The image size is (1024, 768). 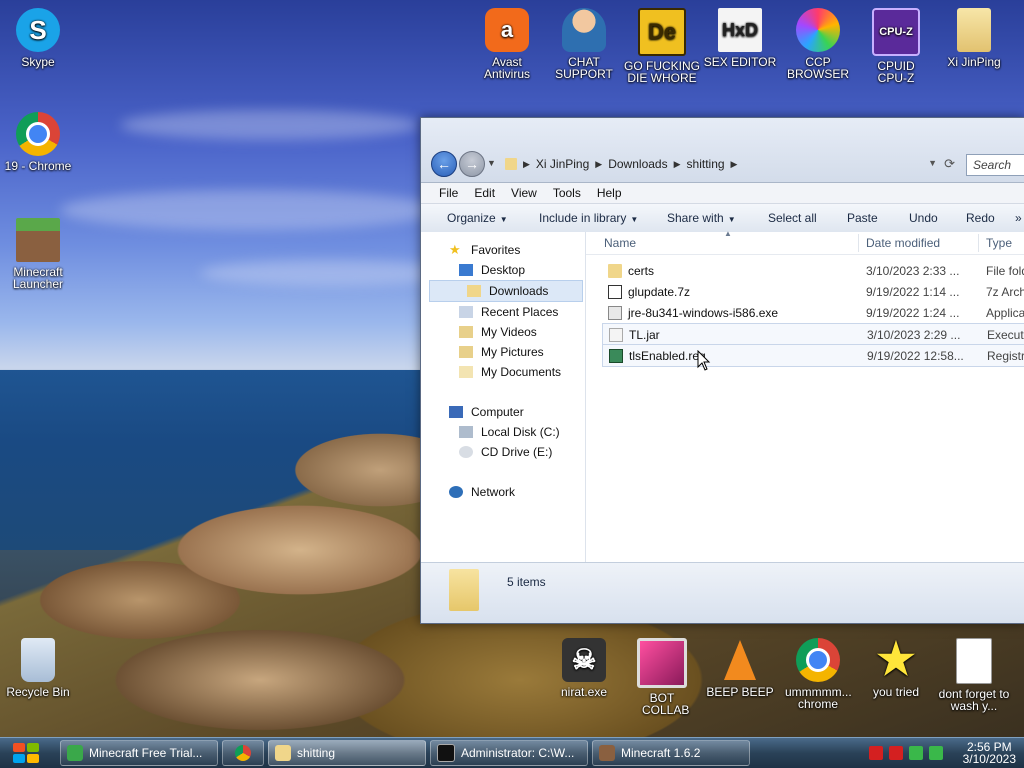 I want to click on nav-cd-drive-e: CD Drive (E:), so click(x=503, y=452).